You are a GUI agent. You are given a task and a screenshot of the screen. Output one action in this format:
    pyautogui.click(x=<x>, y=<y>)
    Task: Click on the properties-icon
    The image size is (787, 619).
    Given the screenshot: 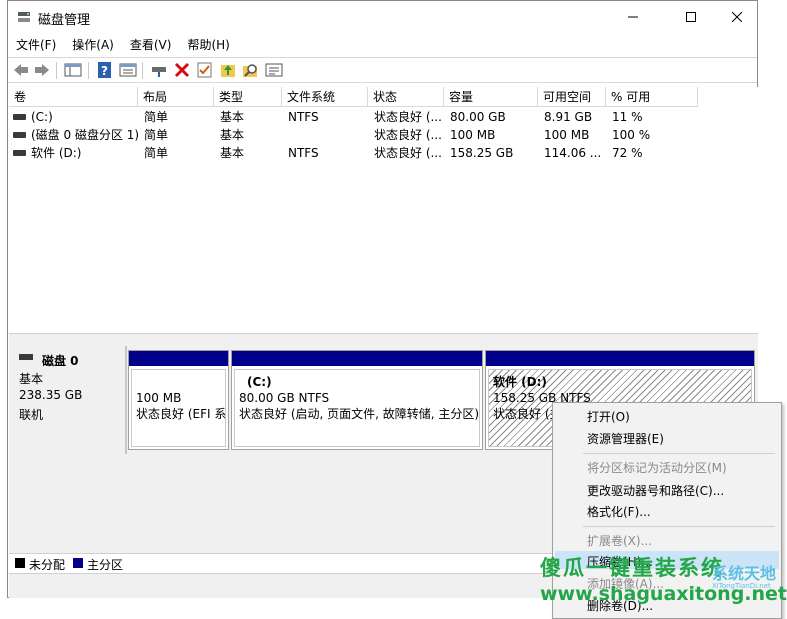 What is the action you would take?
    pyautogui.click(x=128, y=70)
    